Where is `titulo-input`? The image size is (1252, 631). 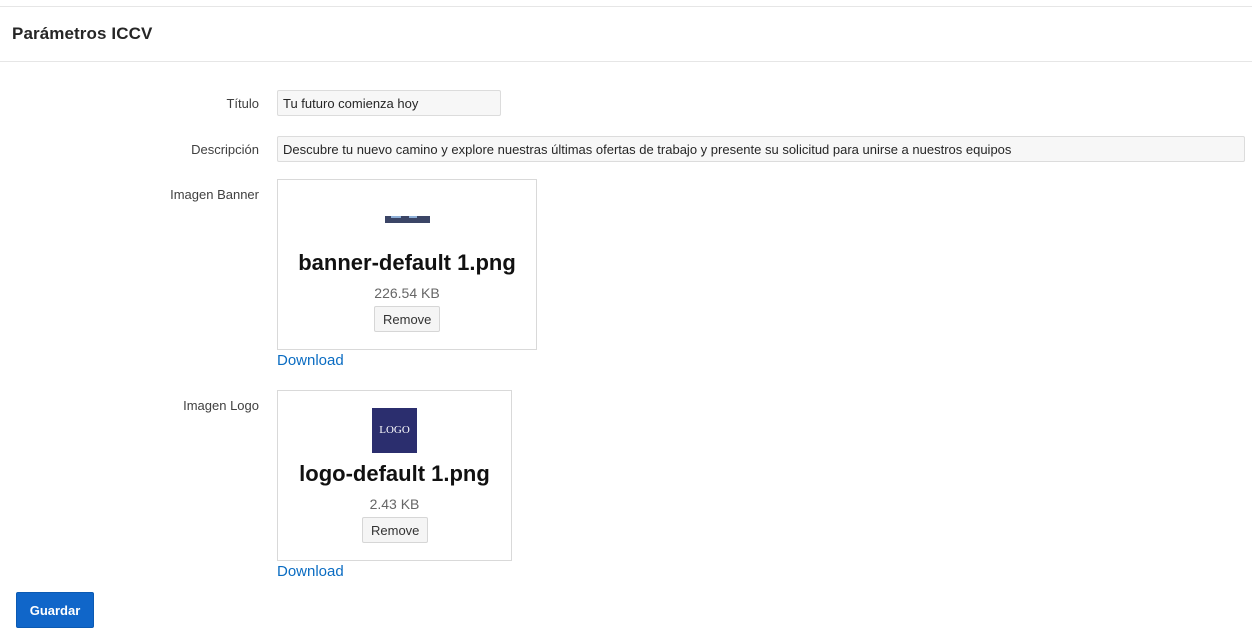
titulo-input is located at coordinates (389, 103).